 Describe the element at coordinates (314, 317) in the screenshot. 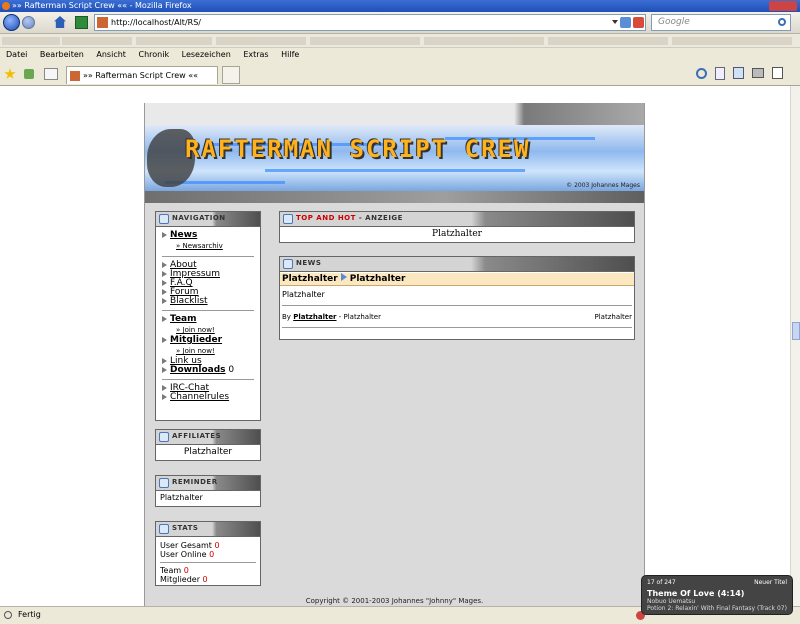

I see `news-author-link: Platzhalter` at that location.